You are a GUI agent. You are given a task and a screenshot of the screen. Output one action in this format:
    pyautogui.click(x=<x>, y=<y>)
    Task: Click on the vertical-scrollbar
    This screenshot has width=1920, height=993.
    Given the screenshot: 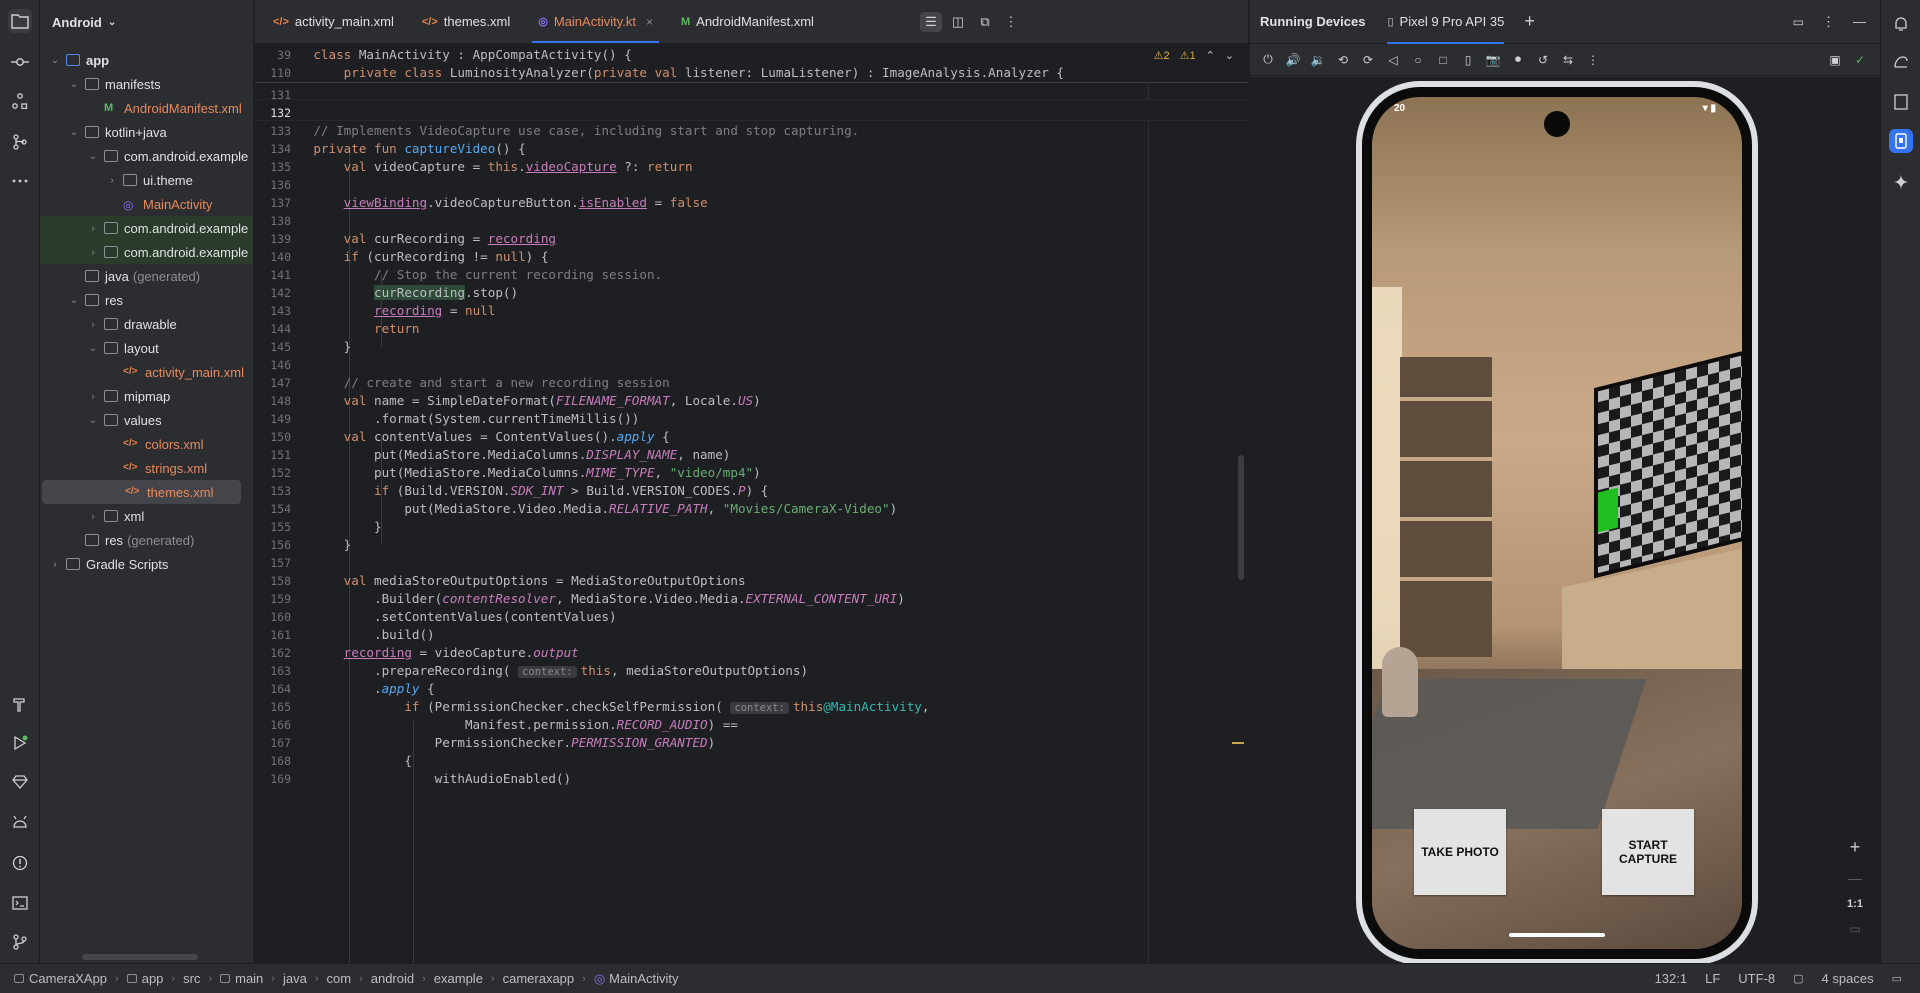 What is the action you would take?
    pyautogui.click(x=1241, y=517)
    